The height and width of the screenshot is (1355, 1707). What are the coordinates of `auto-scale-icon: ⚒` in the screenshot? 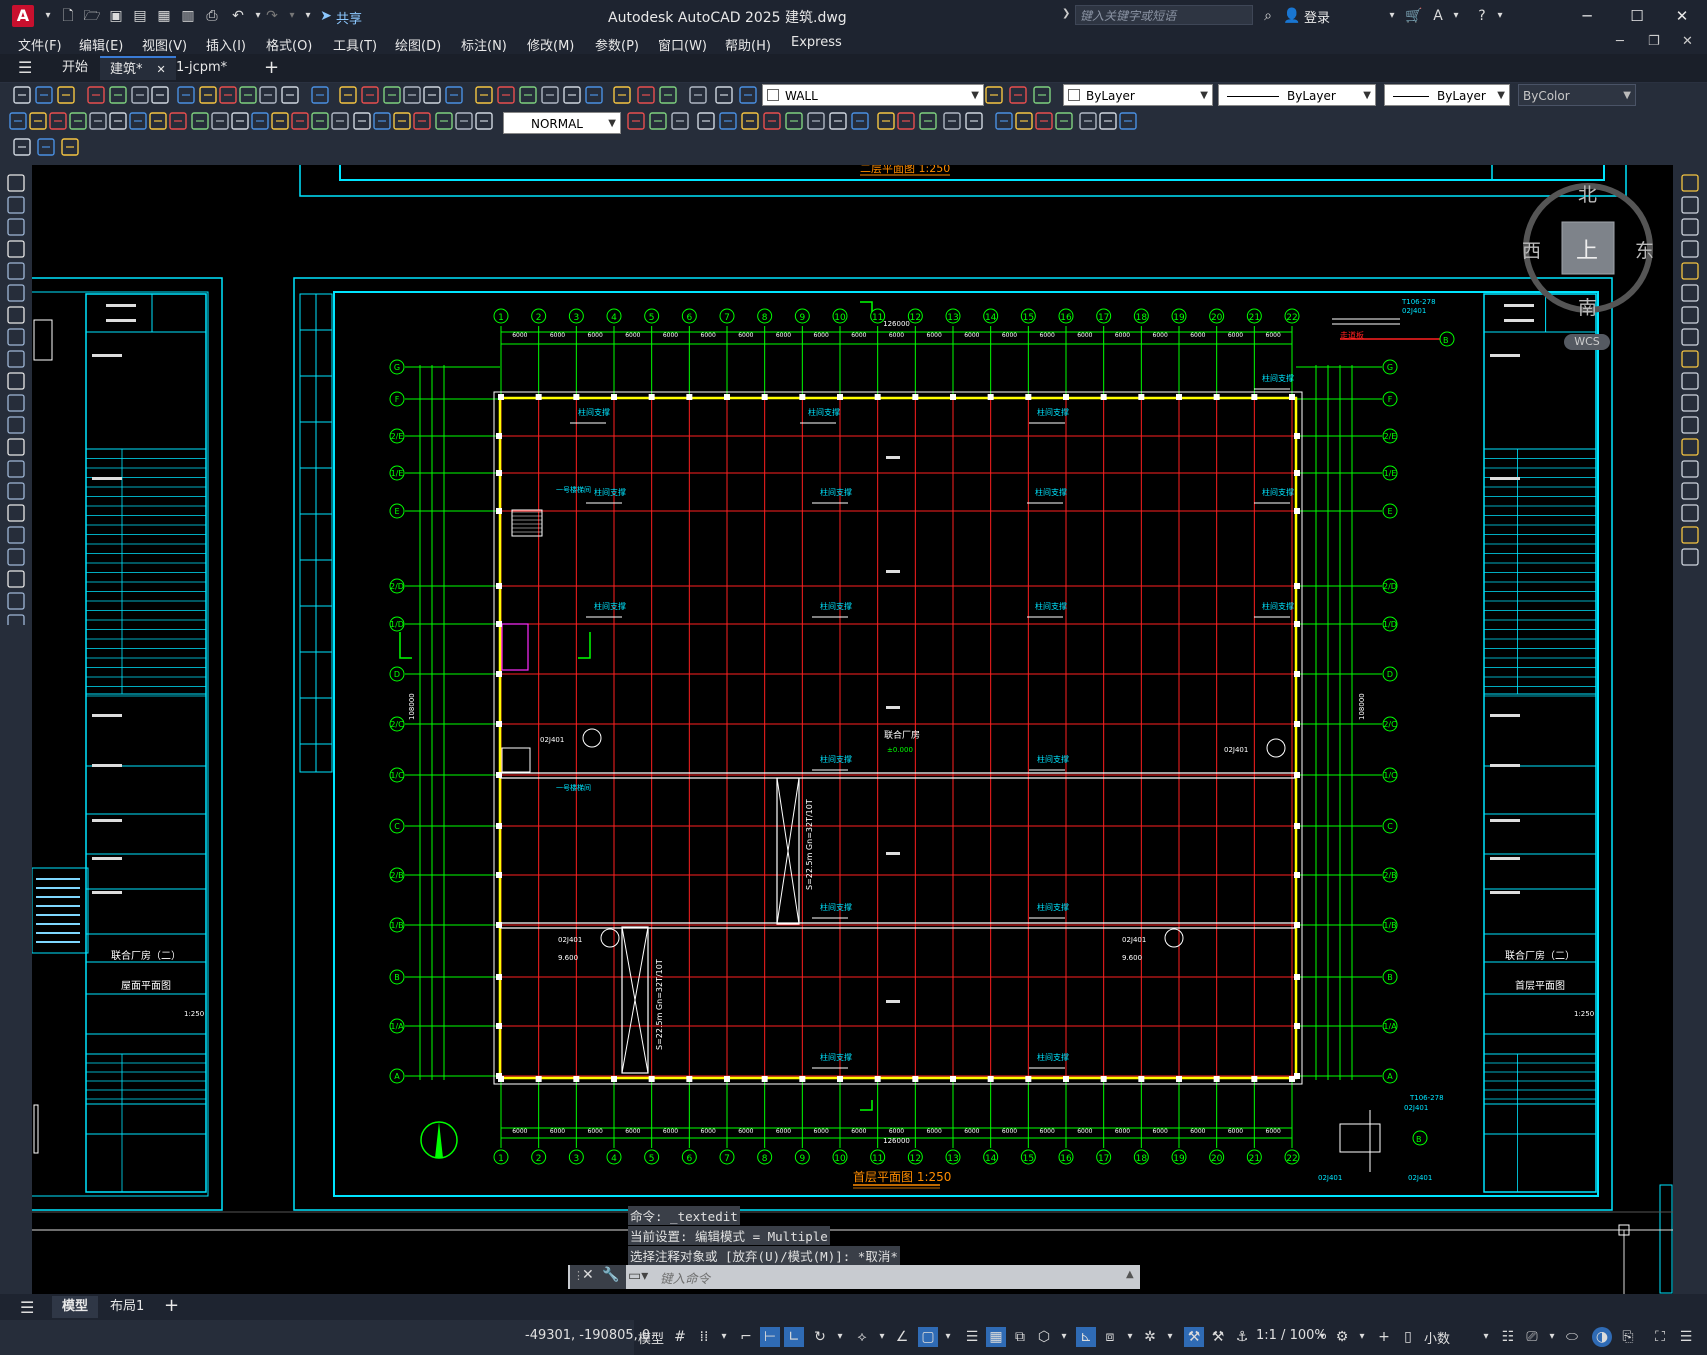 It's located at (1218, 1337).